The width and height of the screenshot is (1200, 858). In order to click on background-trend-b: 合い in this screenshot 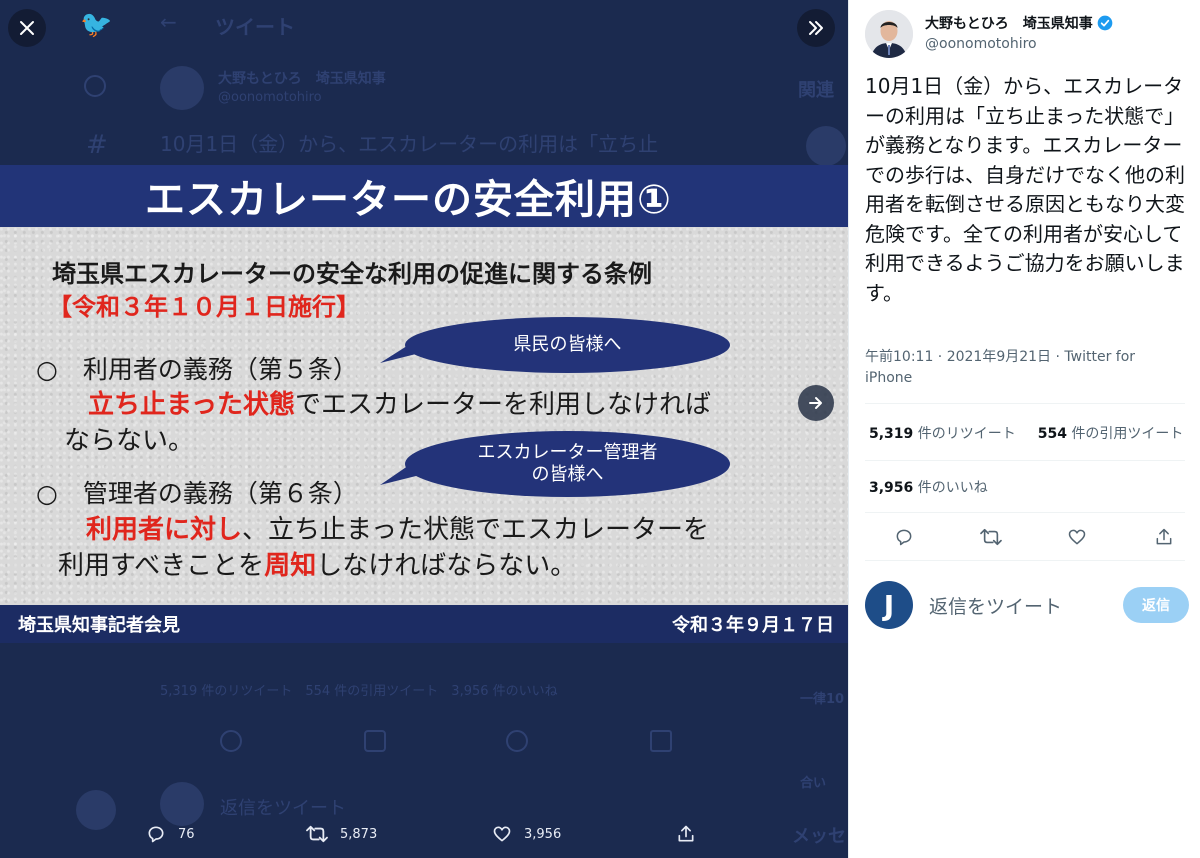, I will do `click(813, 783)`.